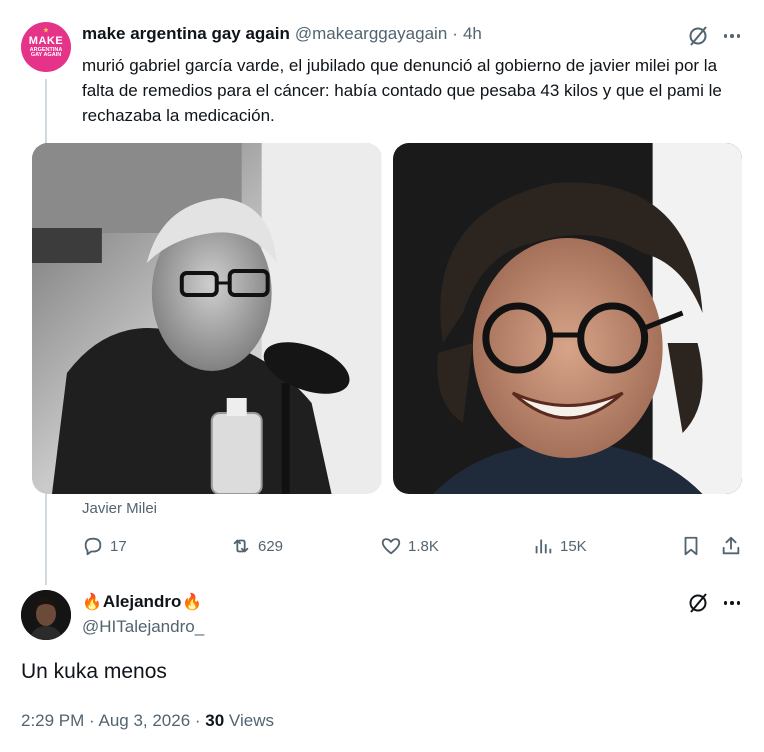 The height and width of the screenshot is (752, 764). Describe the element at coordinates (94, 671) in the screenshot. I see `reply-text: Un kuka menos` at that location.